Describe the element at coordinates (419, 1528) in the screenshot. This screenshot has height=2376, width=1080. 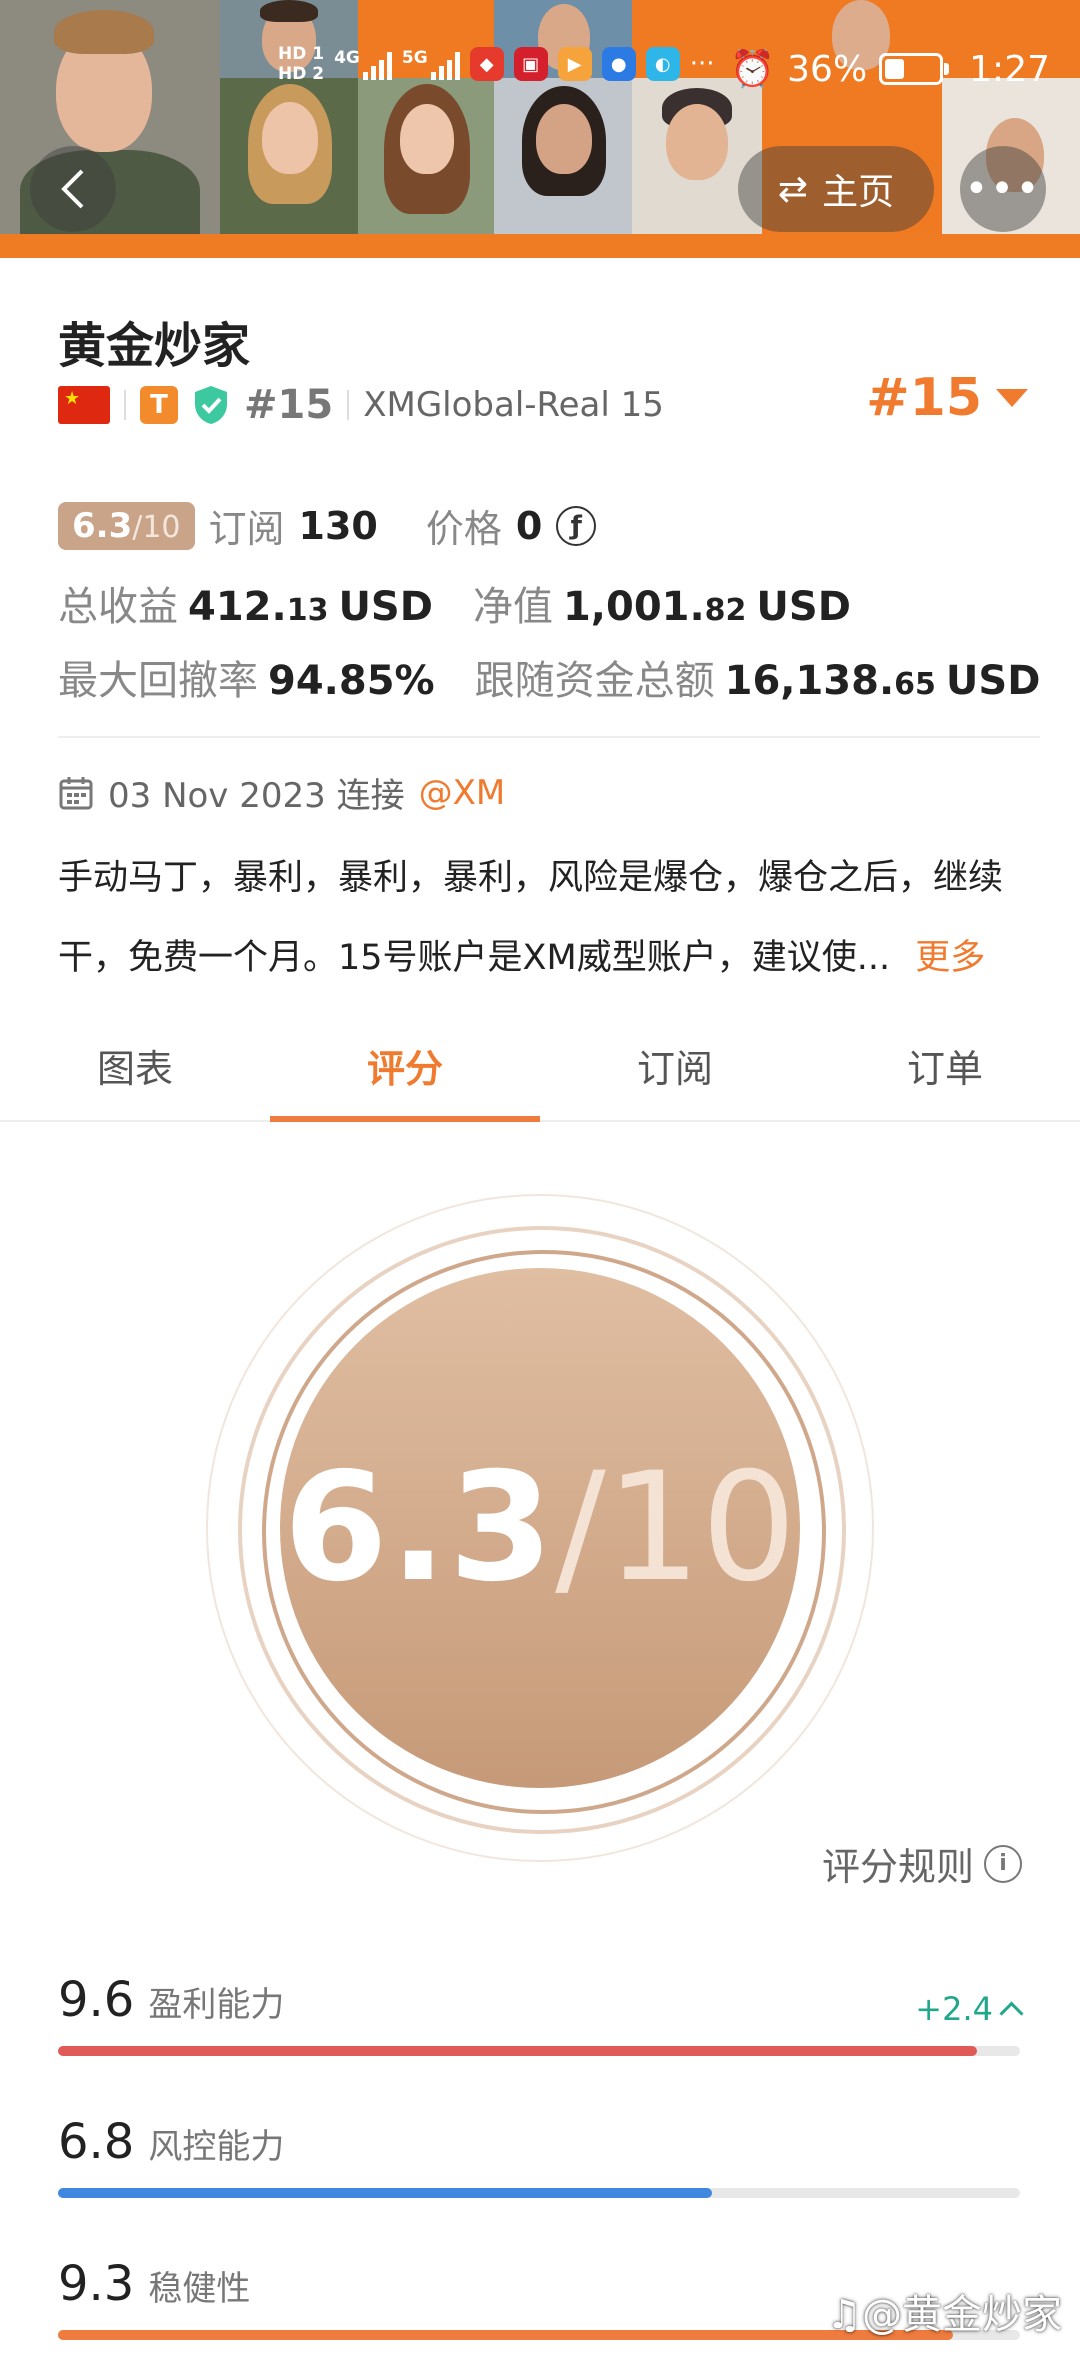
I see `score-value: 6.3` at that location.